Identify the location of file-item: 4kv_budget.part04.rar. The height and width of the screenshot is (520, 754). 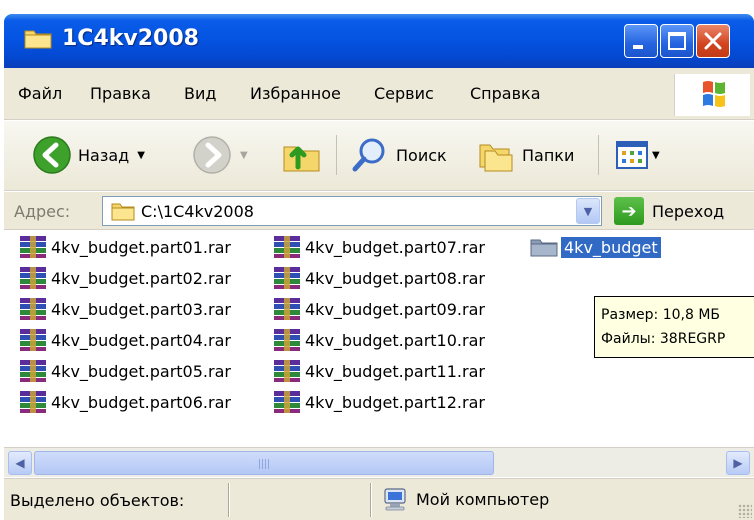
(124, 340).